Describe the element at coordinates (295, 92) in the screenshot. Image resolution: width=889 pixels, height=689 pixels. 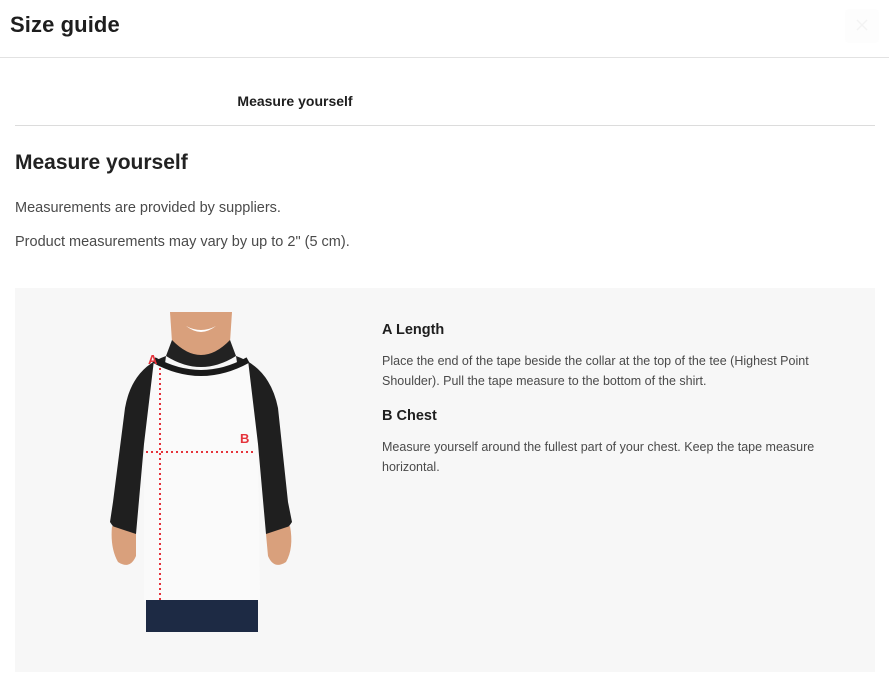
I see `tab-measure-yourself: Measure yourself` at that location.